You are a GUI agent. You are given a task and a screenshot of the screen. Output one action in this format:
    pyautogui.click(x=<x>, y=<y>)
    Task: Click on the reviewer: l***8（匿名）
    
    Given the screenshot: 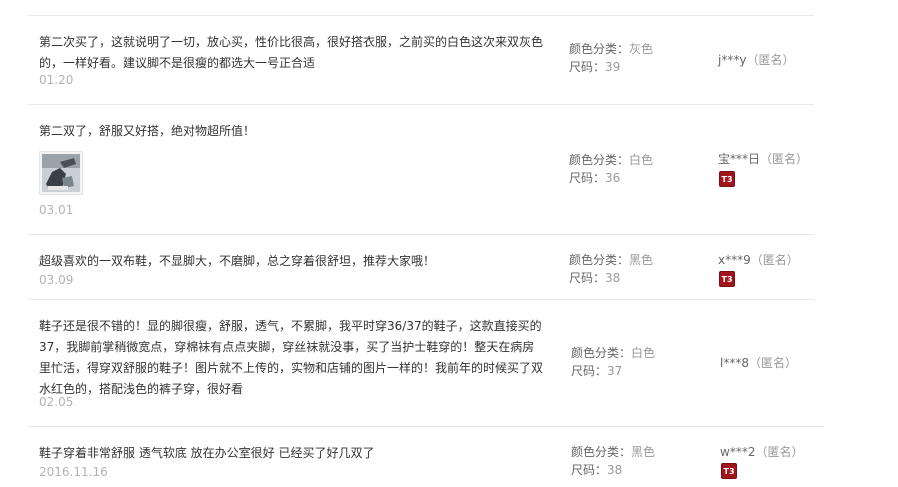 What is the action you would take?
    pyautogui.click(x=758, y=363)
    